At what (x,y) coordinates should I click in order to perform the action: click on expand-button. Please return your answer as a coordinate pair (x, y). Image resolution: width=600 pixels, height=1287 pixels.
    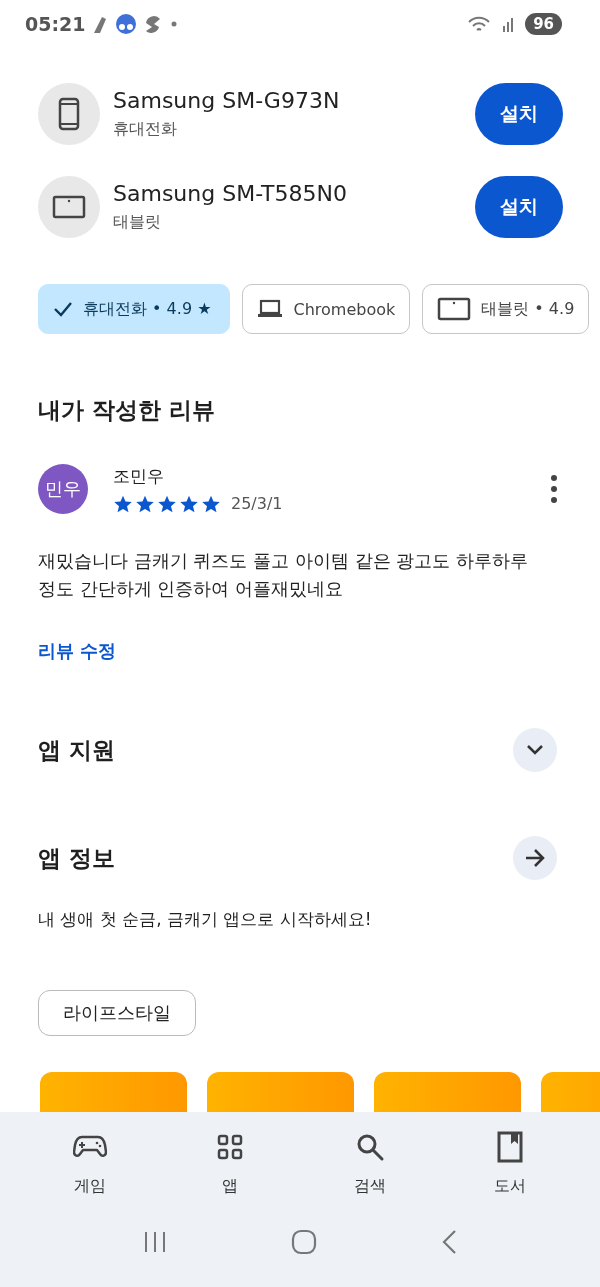
    Looking at the image, I should click on (535, 750).